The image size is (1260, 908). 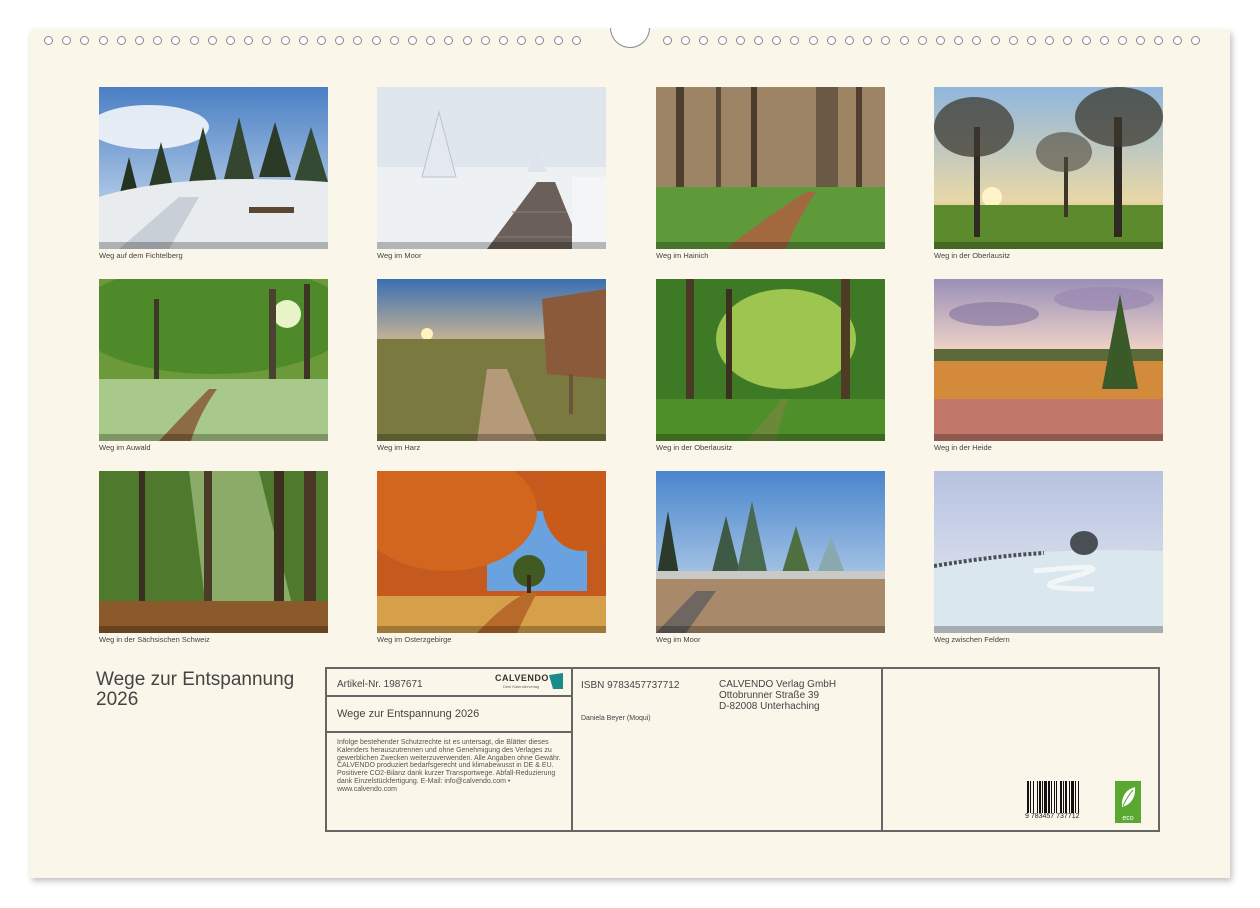 I want to click on photo-caption: Weg im Moor, so click(x=399, y=255).